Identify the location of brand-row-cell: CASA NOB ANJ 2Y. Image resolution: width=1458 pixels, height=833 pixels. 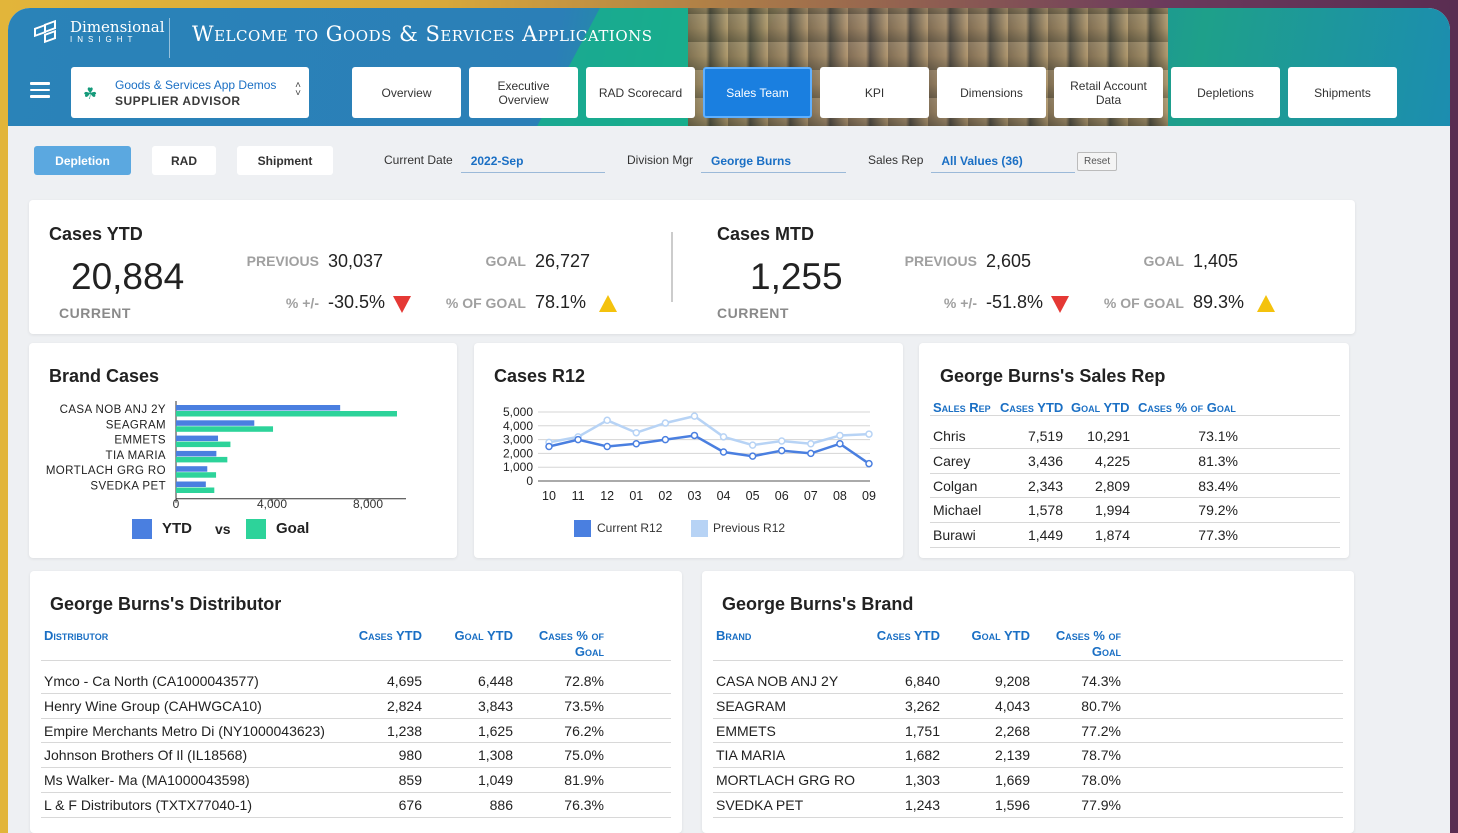
(777, 681).